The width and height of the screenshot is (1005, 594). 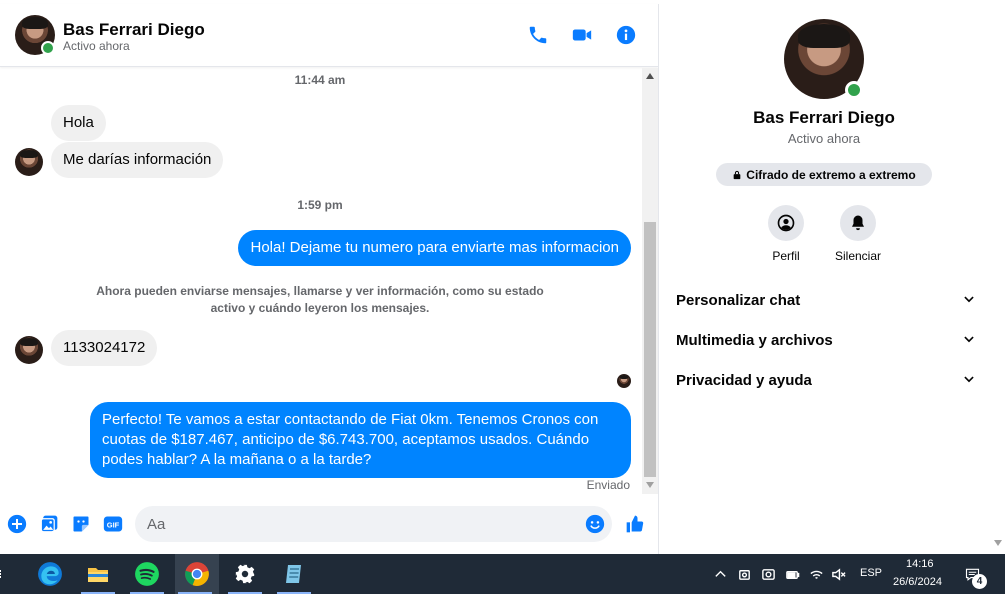 What do you see at coordinates (17, 524) in the screenshot?
I see `plus-icon` at bounding box center [17, 524].